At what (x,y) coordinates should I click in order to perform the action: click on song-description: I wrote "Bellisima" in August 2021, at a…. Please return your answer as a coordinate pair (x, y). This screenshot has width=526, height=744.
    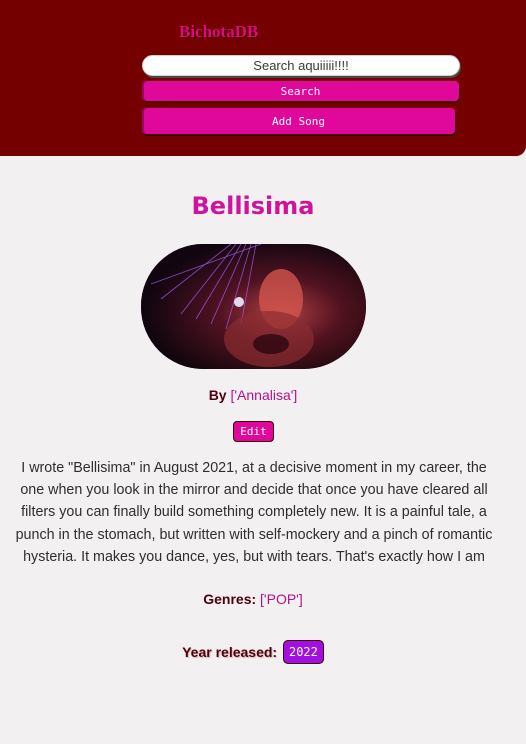
    Looking at the image, I should click on (254, 512).